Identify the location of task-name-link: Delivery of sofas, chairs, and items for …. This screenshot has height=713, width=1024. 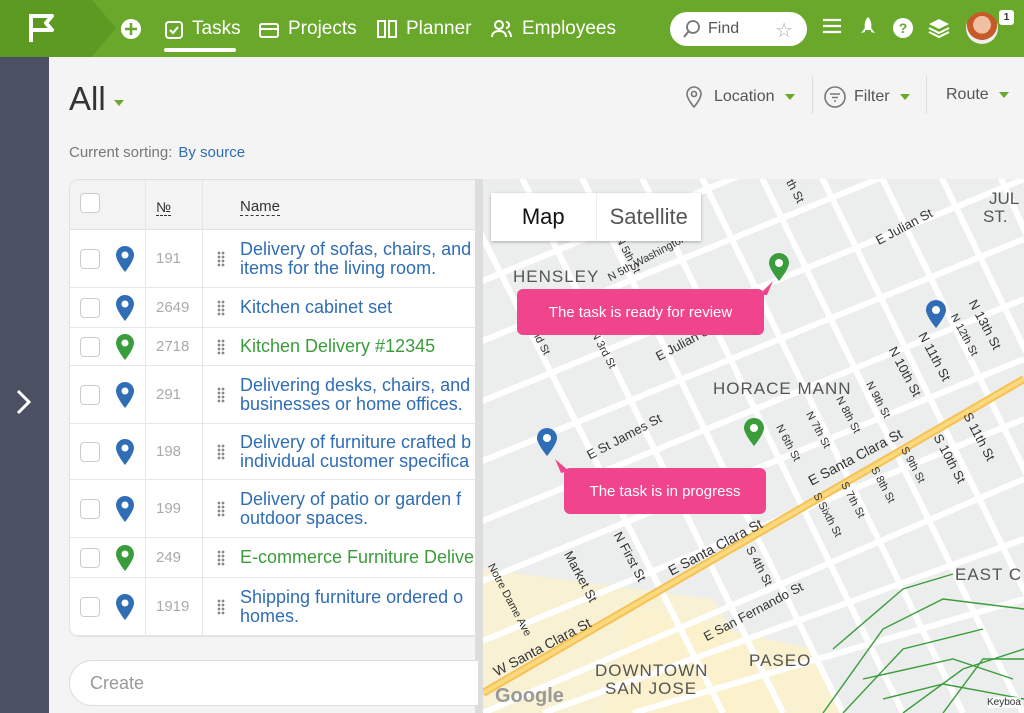
(359, 259).